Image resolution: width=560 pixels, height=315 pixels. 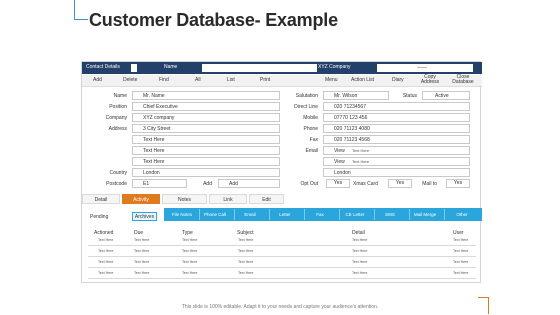 What do you see at coordinates (396, 161) in the screenshot?
I see `email-field-2: View Text Here` at bounding box center [396, 161].